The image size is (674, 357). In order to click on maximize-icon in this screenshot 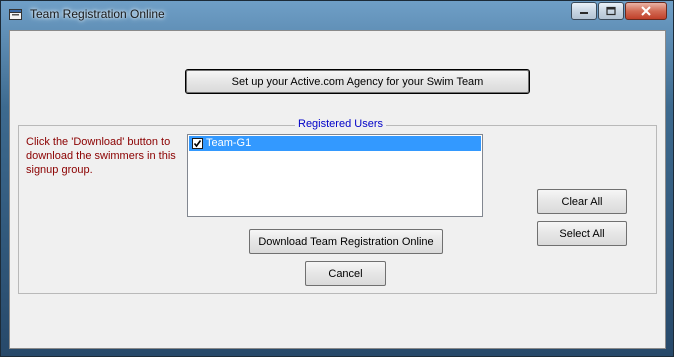, I will do `click(611, 11)`.